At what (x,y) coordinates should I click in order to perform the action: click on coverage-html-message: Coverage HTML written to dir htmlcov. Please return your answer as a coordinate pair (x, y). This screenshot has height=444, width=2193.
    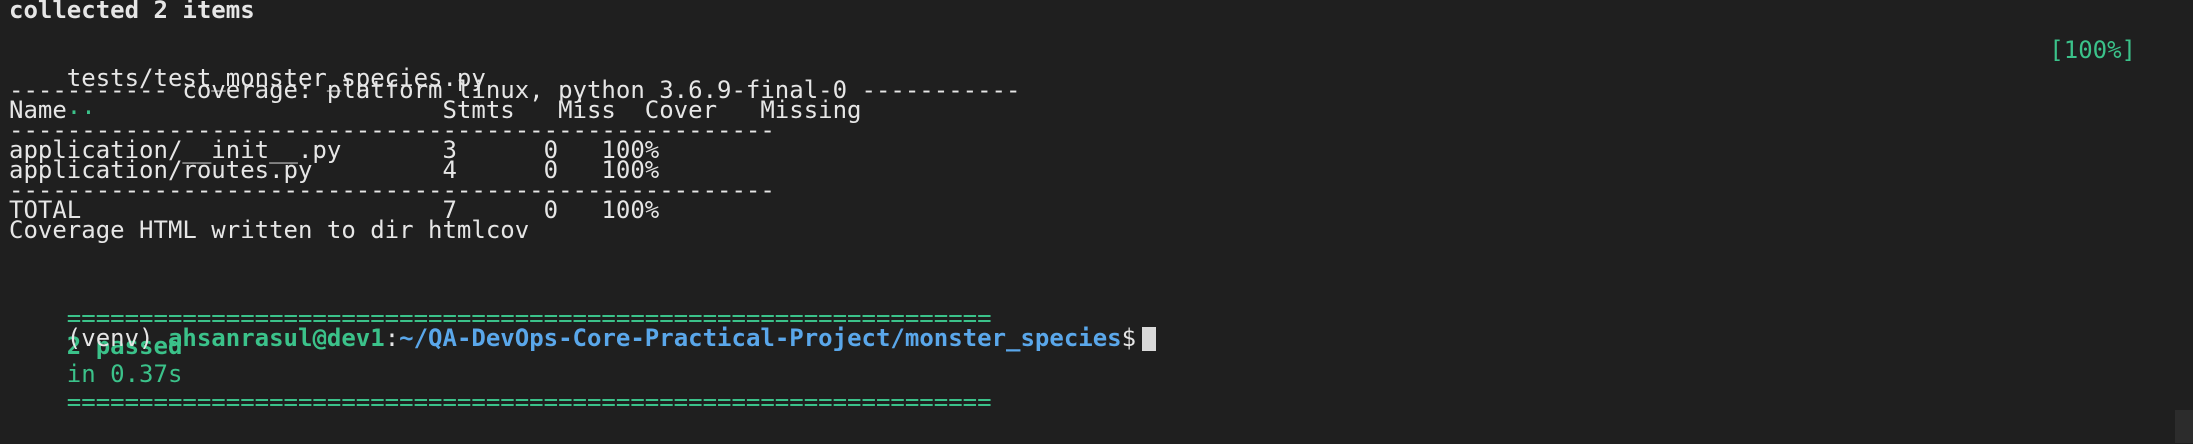
    Looking at the image, I should click on (269, 230).